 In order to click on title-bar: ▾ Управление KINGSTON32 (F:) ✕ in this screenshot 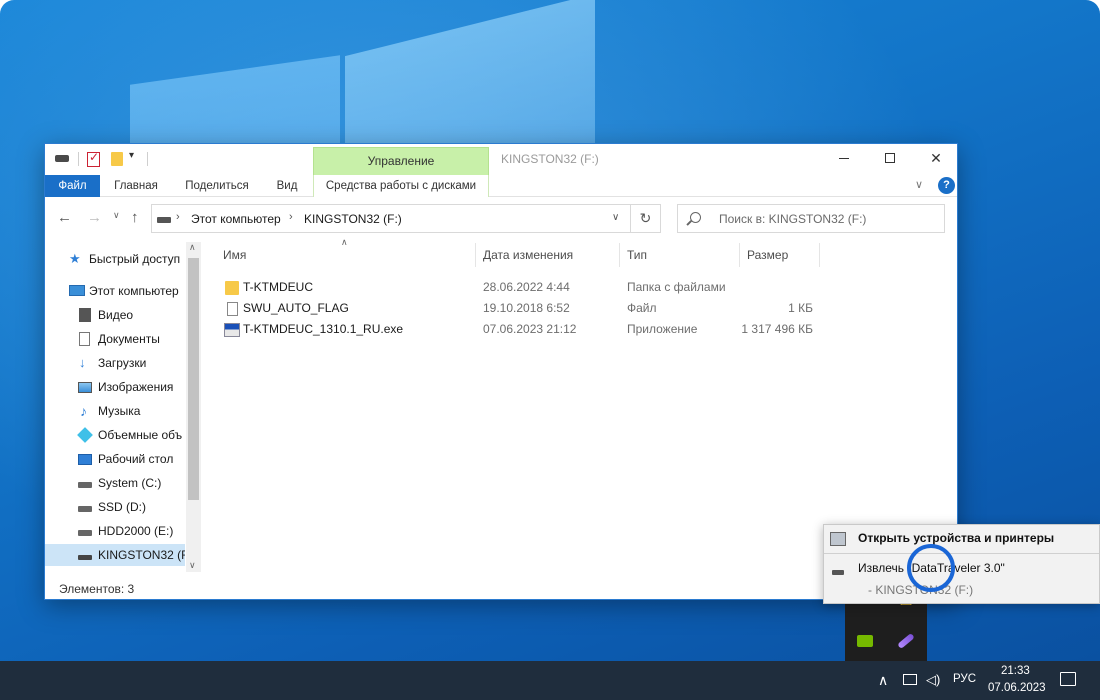, I will do `click(501, 159)`.